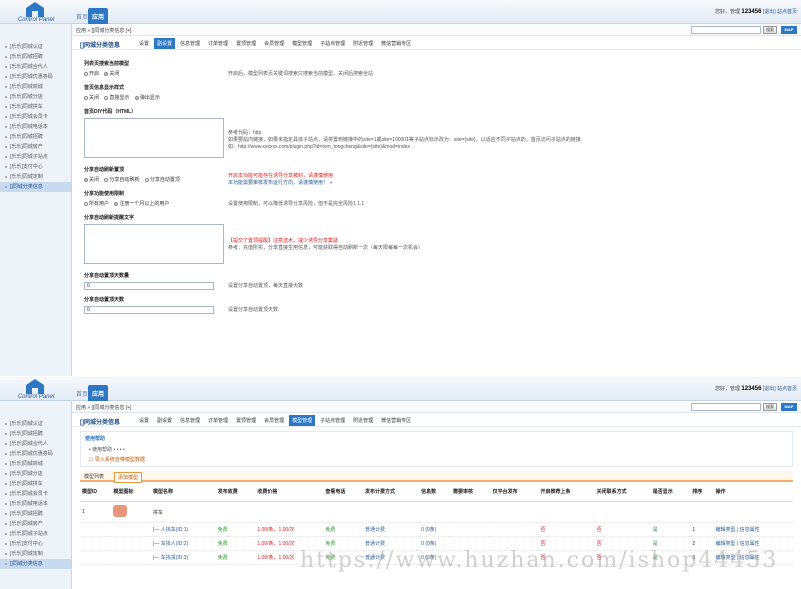 This screenshot has width=801, height=589. I want to click on radio-option: 分享自动置顶, so click(162, 179).